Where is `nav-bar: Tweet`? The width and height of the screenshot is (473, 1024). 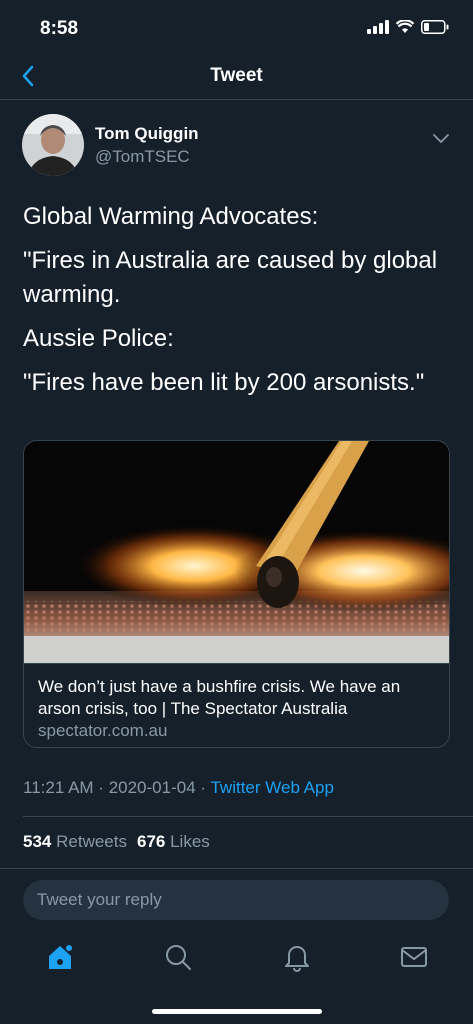 nav-bar: Tweet is located at coordinates (236, 76).